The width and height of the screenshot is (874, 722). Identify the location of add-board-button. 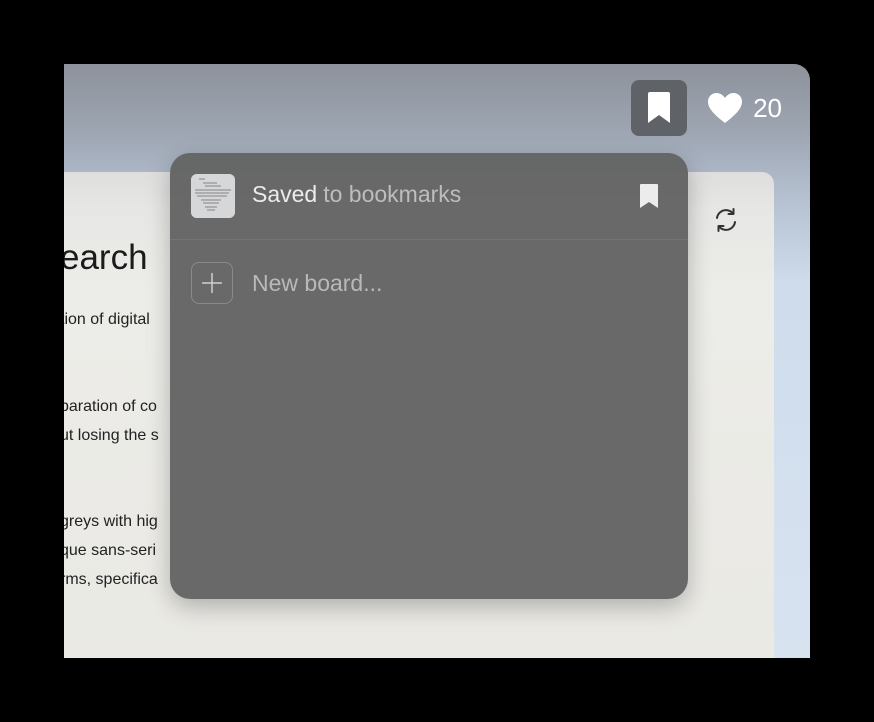
(212, 283).